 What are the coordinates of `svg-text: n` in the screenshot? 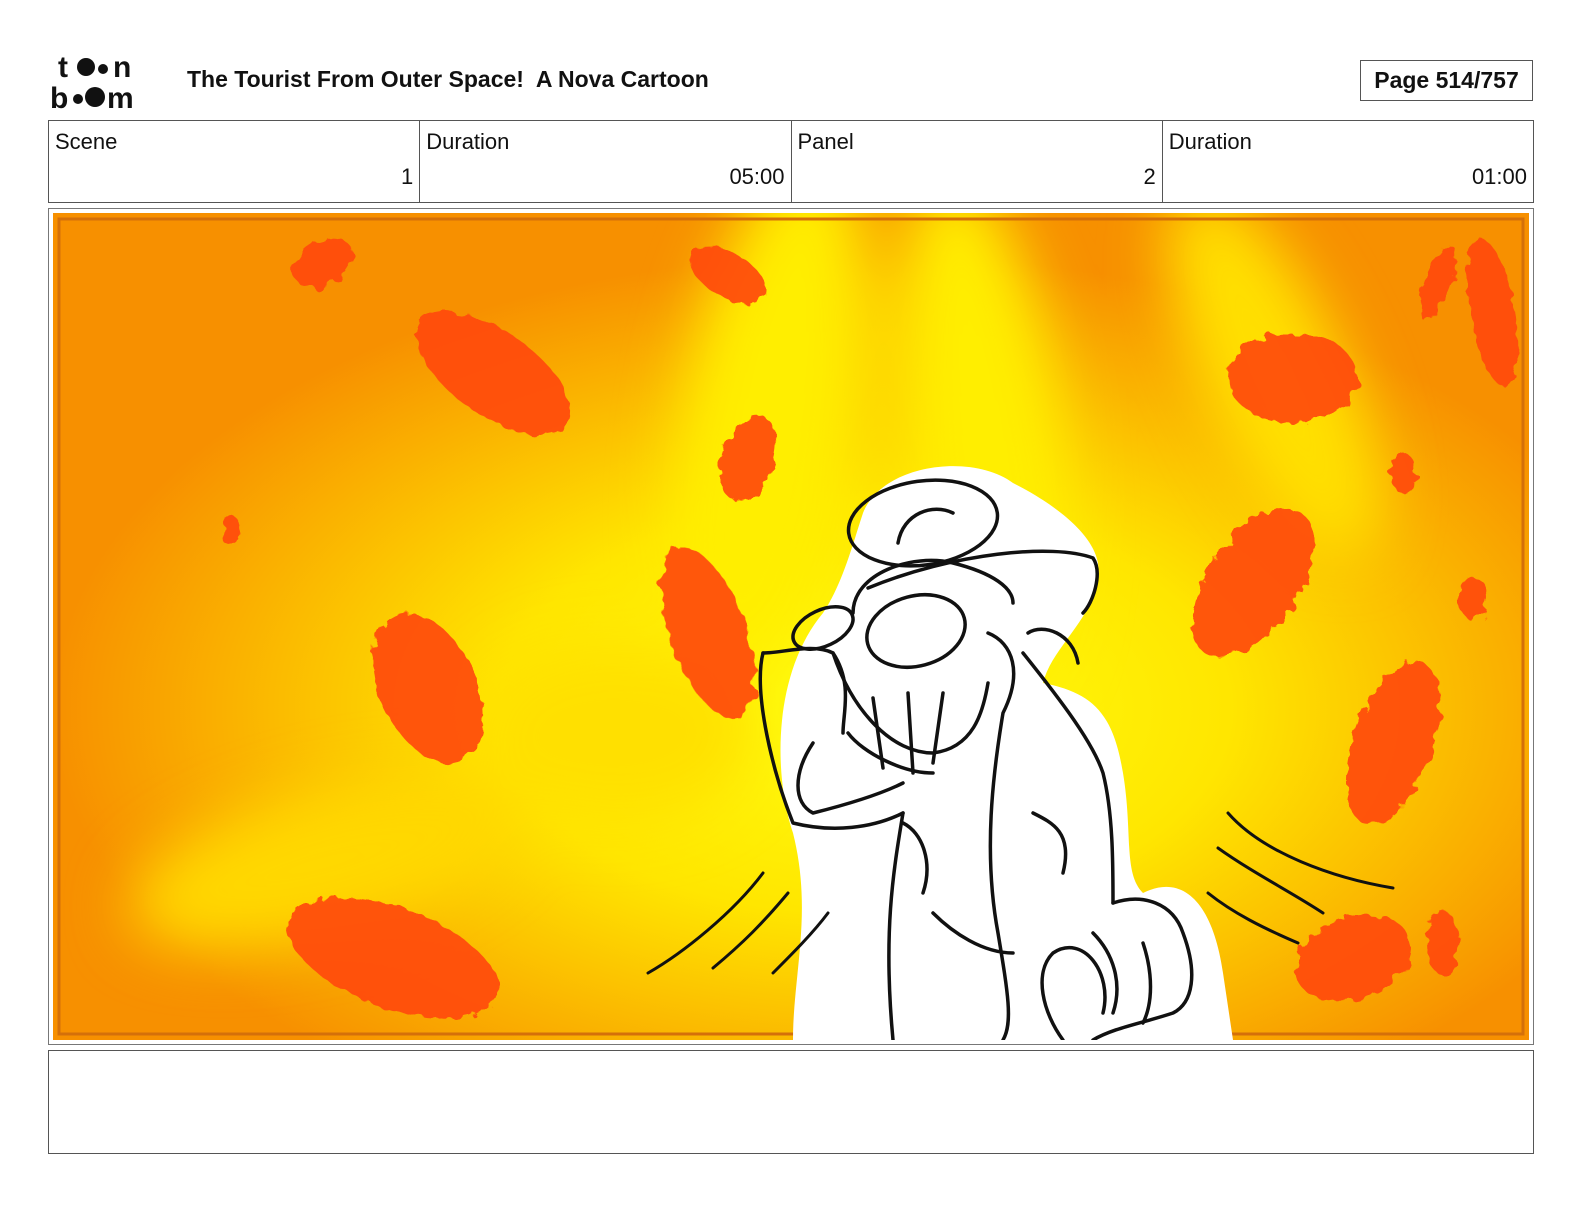 It's located at (122, 67).